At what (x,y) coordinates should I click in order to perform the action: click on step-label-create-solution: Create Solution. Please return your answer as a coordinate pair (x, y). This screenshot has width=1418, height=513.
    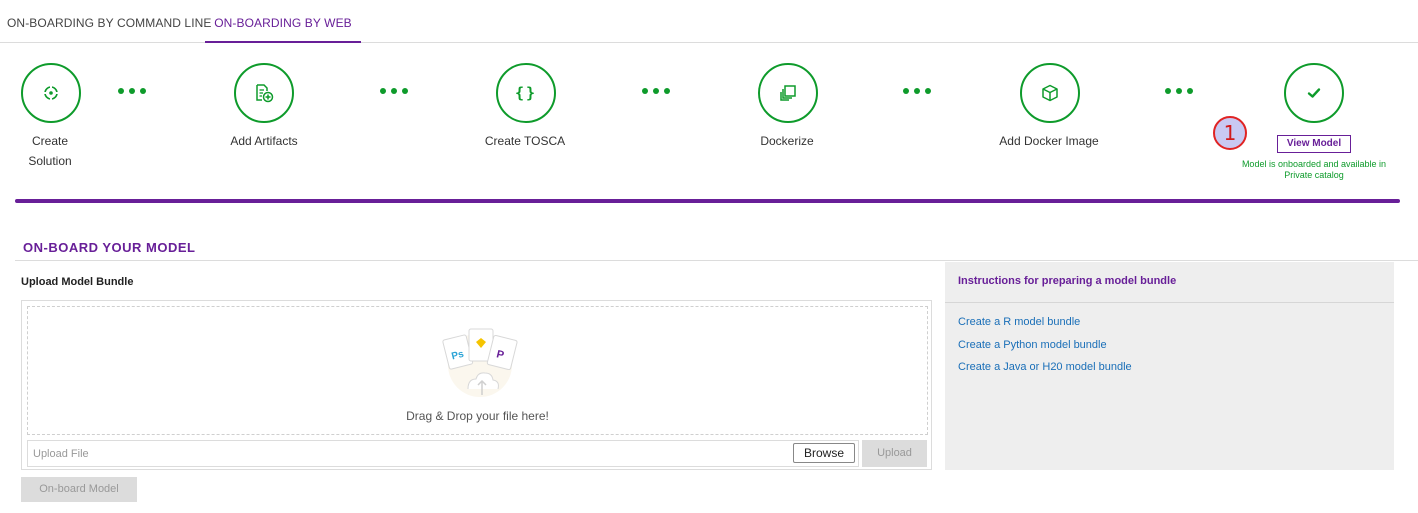
    Looking at the image, I should click on (50, 151).